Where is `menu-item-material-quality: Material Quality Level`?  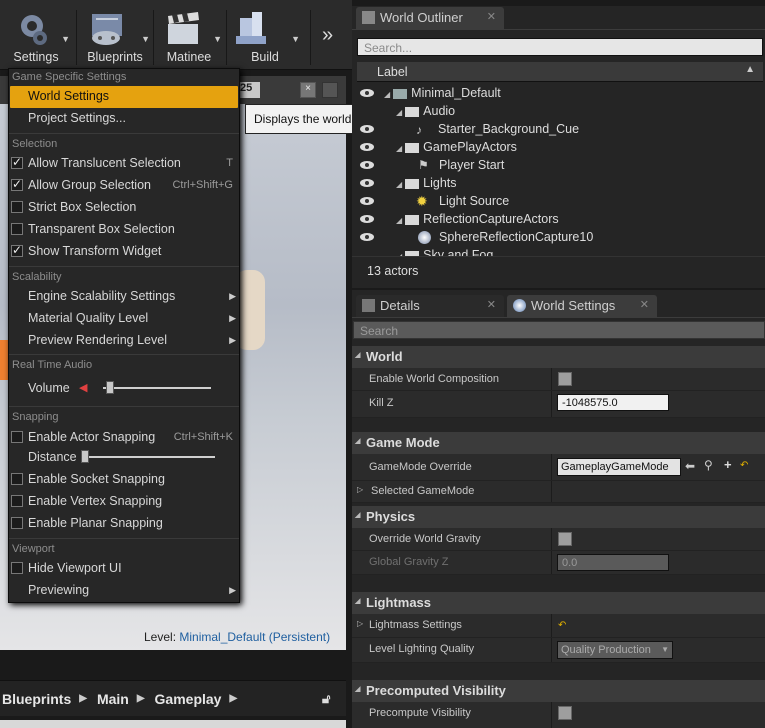
menu-item-material-quality: Material Quality Level is located at coordinates (88, 318).